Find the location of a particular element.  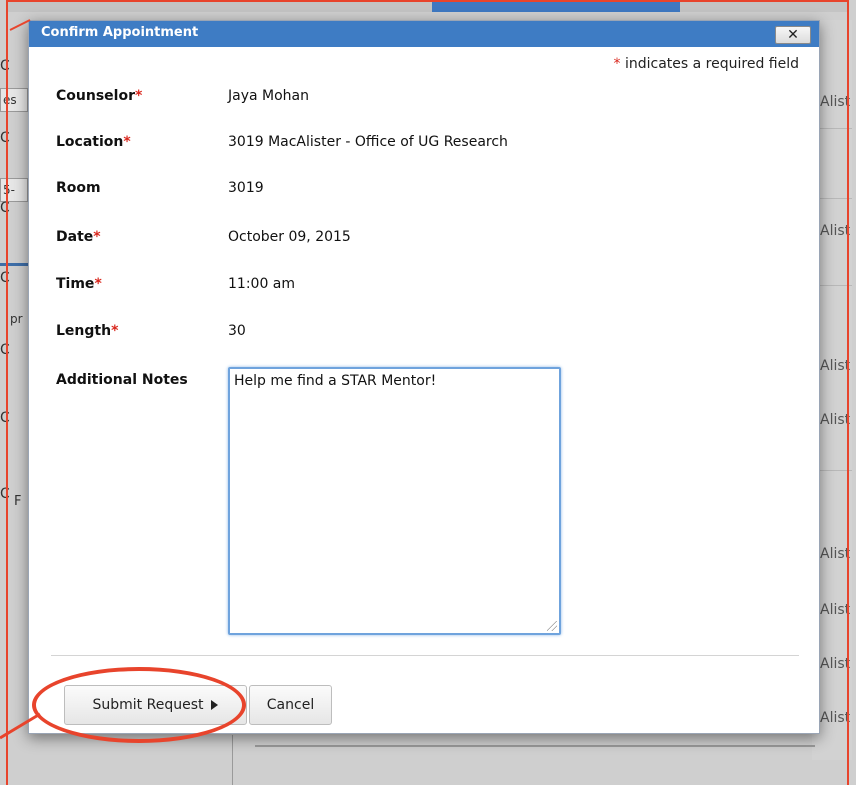

play-arrow-icon is located at coordinates (215, 705).